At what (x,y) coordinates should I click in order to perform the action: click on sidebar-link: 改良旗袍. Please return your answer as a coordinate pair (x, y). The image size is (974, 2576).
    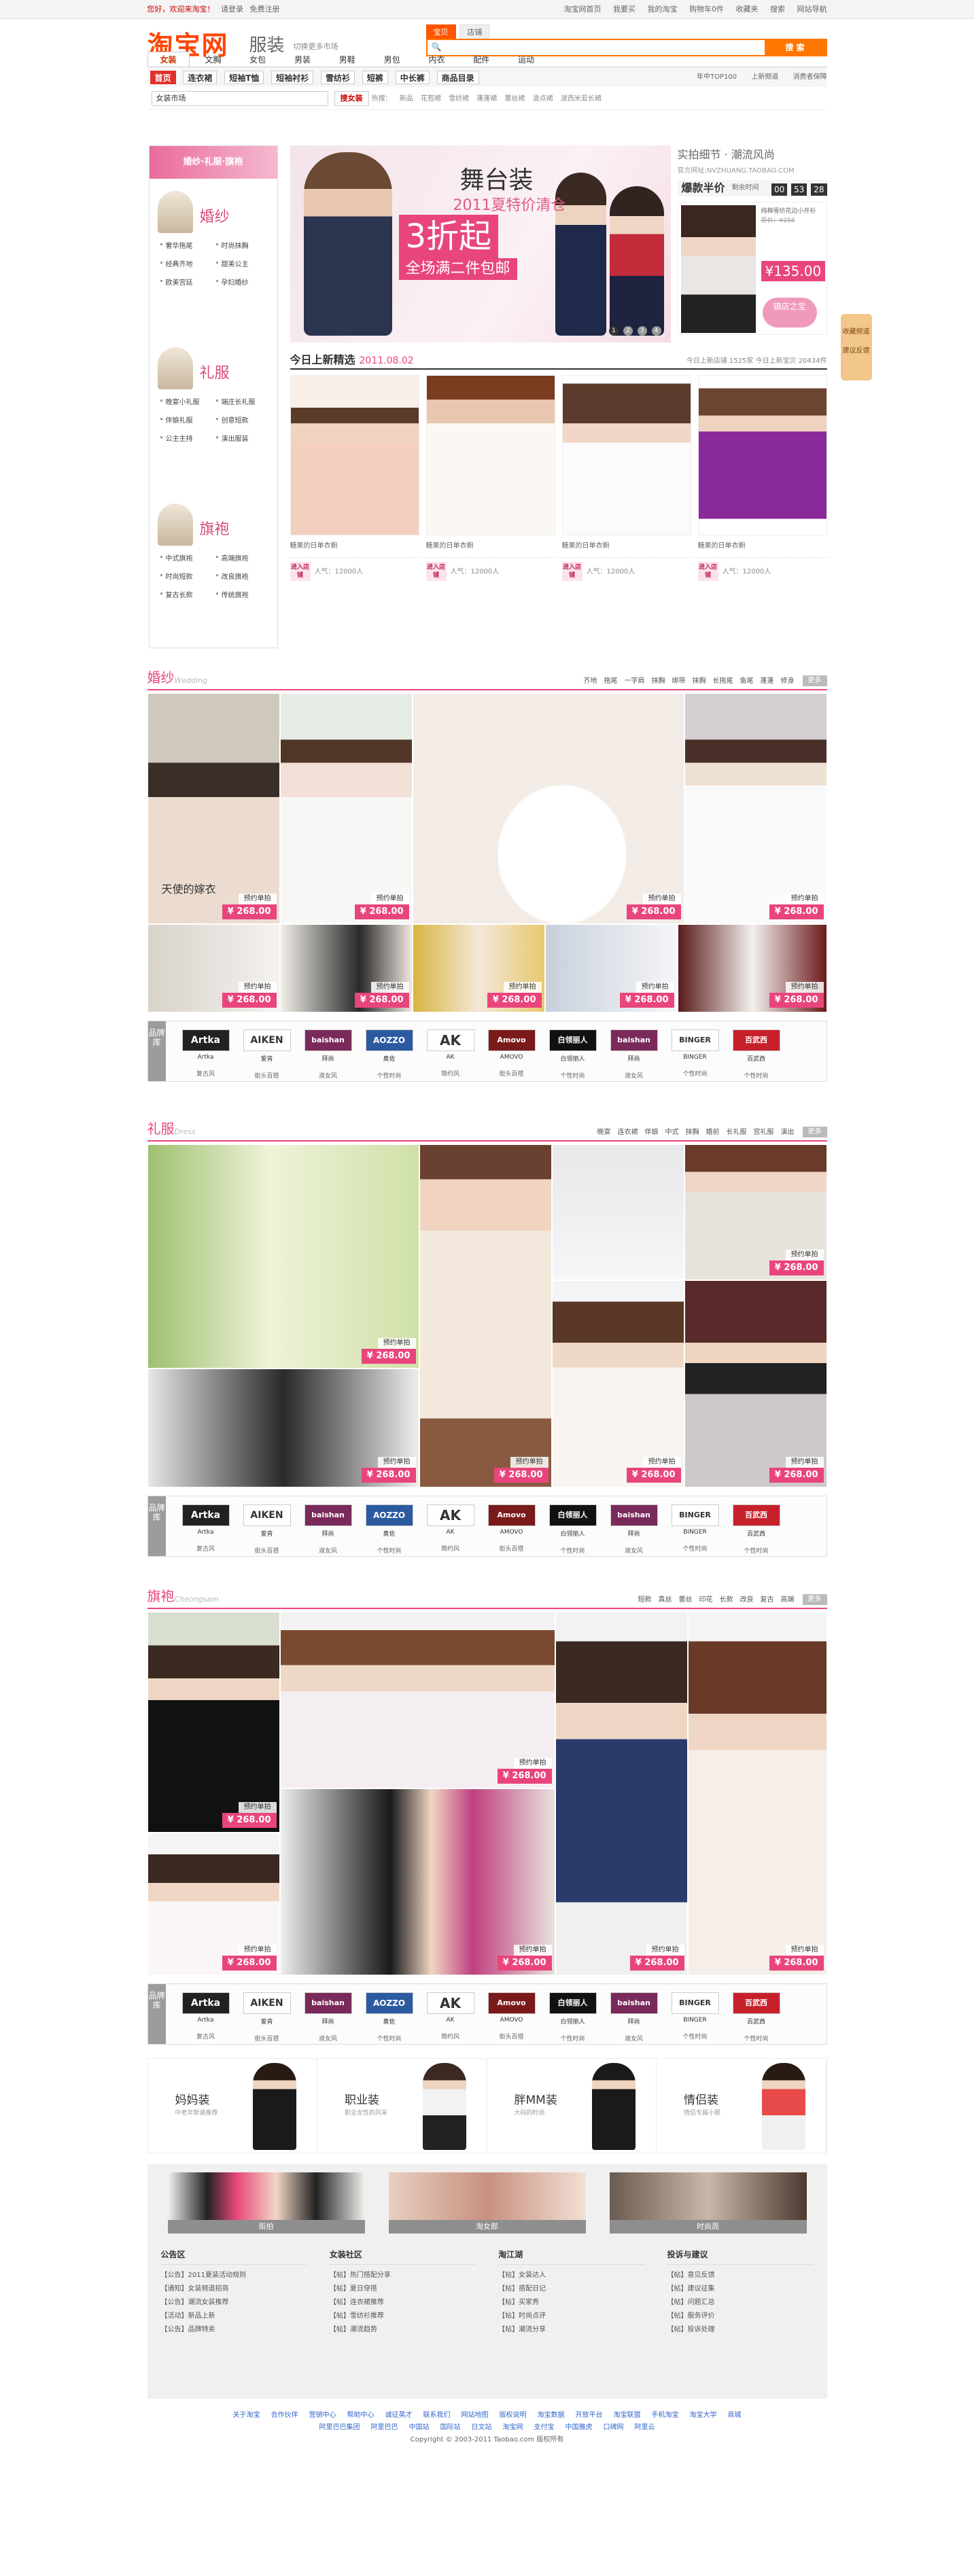
    Looking at the image, I should click on (243, 576).